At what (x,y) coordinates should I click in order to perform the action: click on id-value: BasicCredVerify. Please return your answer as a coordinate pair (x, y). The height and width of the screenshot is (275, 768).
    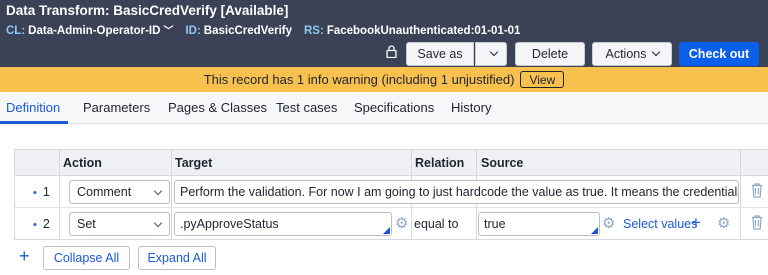
    Looking at the image, I should click on (247, 31).